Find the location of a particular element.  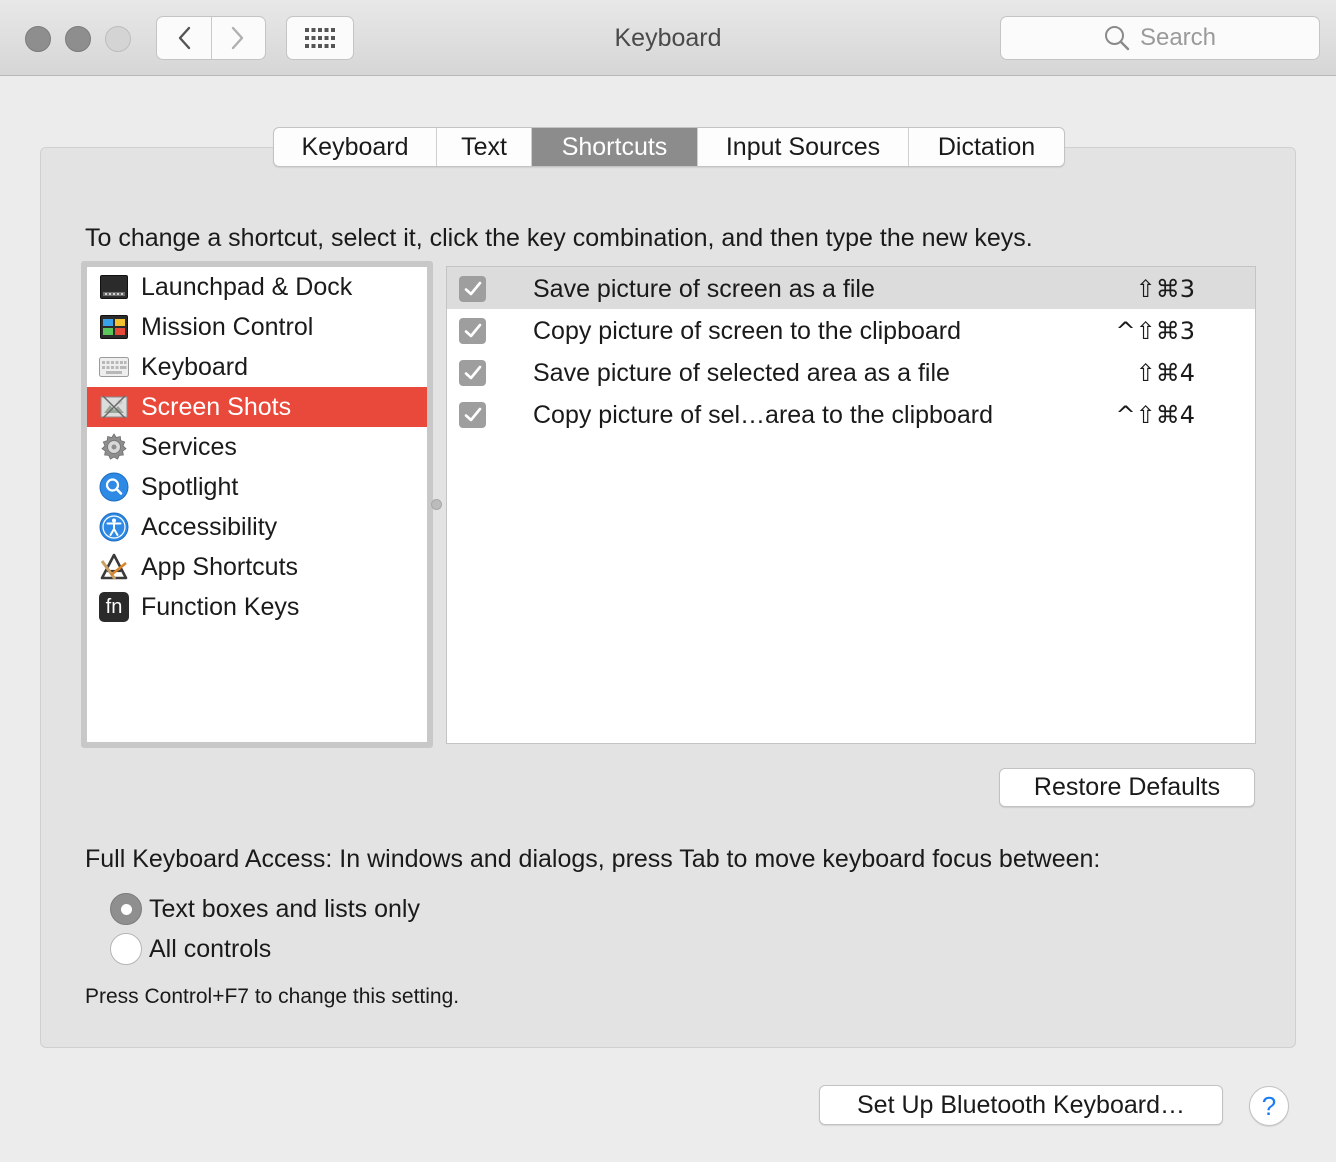

category-app-shortcuts: App Shortcuts is located at coordinates (257, 567).